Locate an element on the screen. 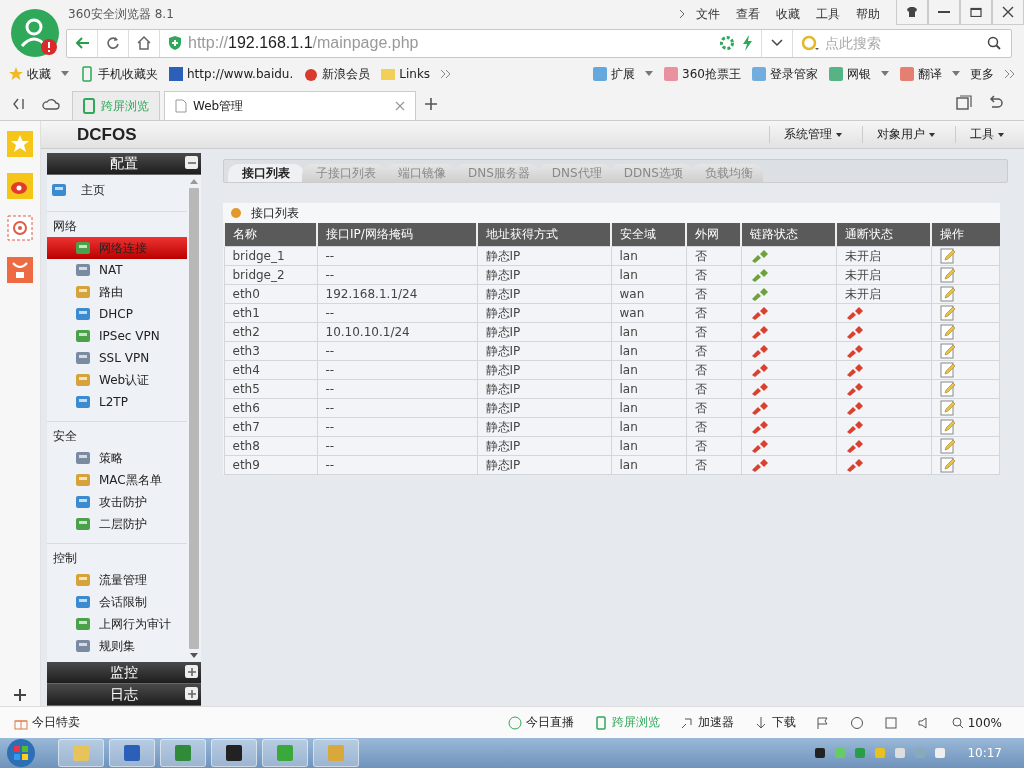 This screenshot has height=768, width=1024. menu-item: 查看 is located at coordinates (748, 14).